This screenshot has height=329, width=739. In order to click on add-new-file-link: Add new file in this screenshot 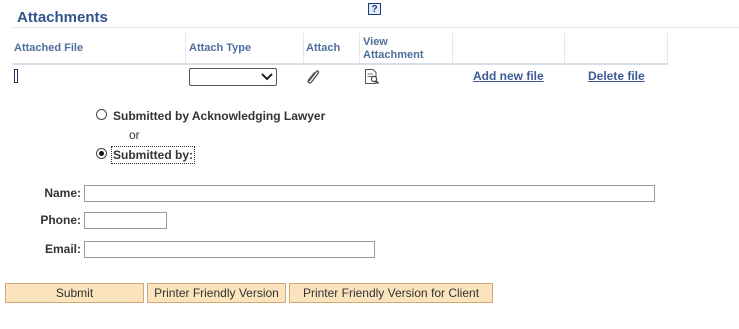, I will do `click(508, 76)`.